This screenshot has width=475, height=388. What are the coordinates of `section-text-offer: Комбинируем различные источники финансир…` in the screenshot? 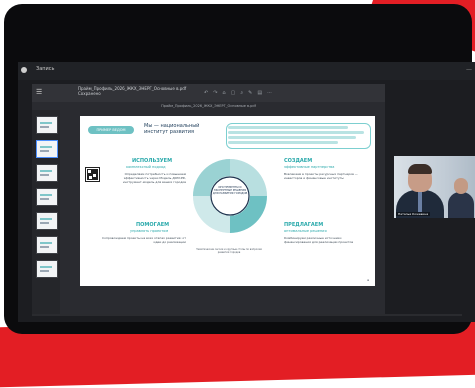 It's located at (319, 240).